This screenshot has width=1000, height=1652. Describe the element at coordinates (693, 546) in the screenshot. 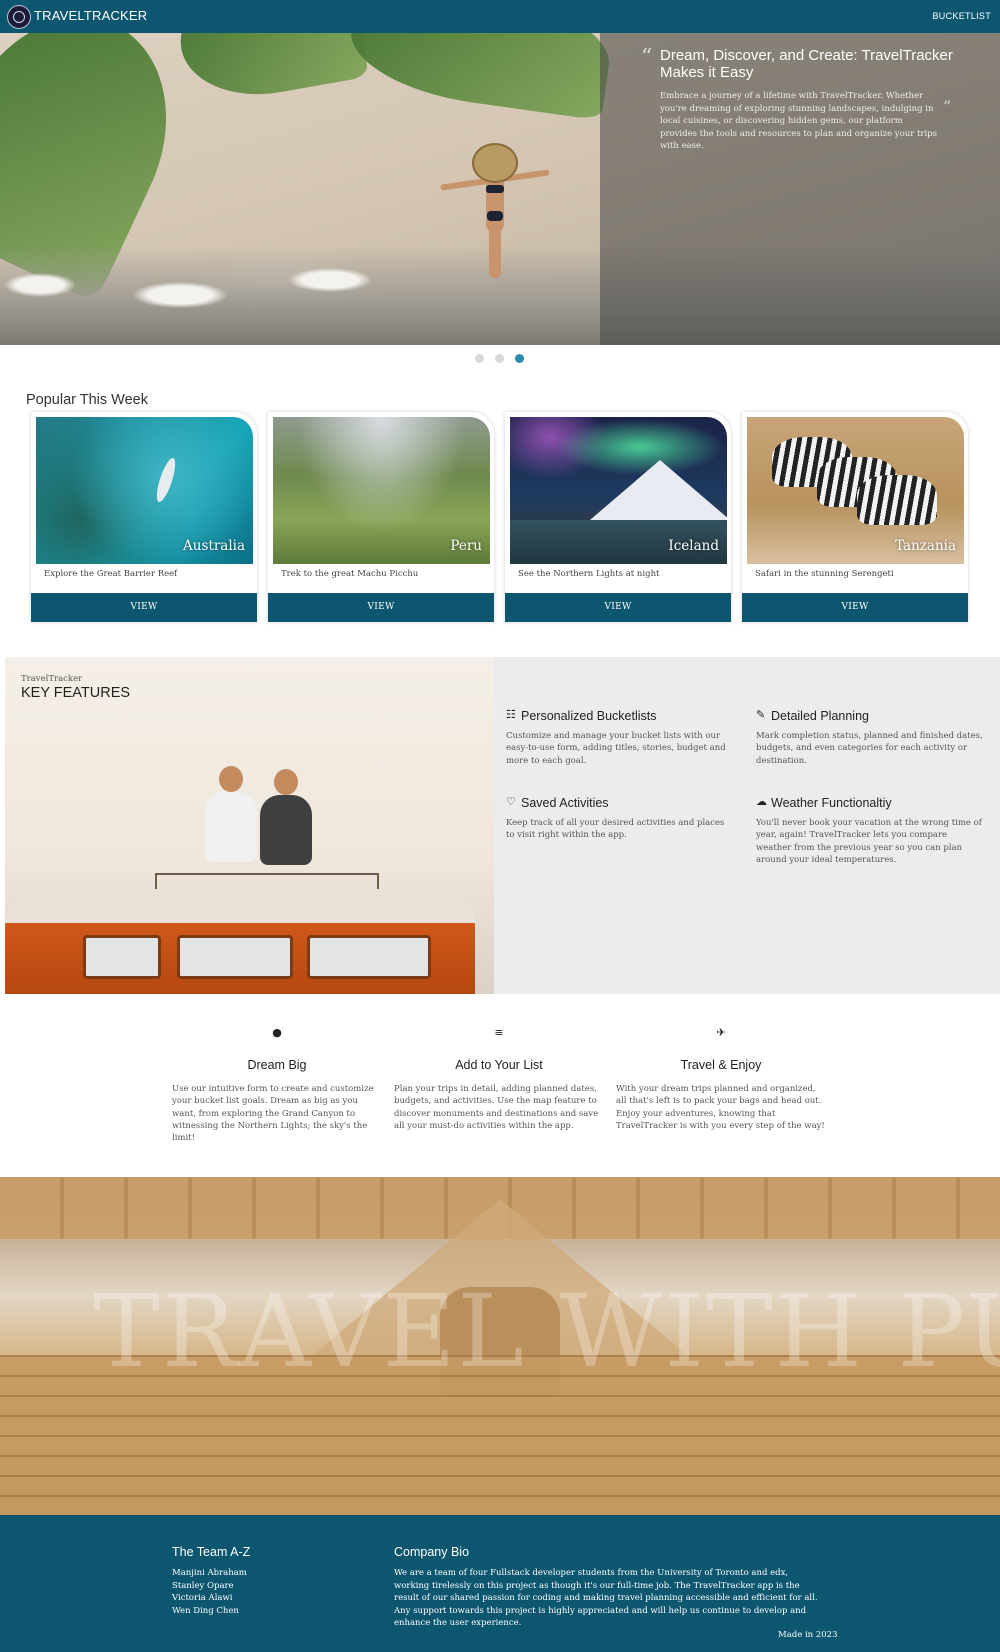

I see `card-country: Iceland` at that location.